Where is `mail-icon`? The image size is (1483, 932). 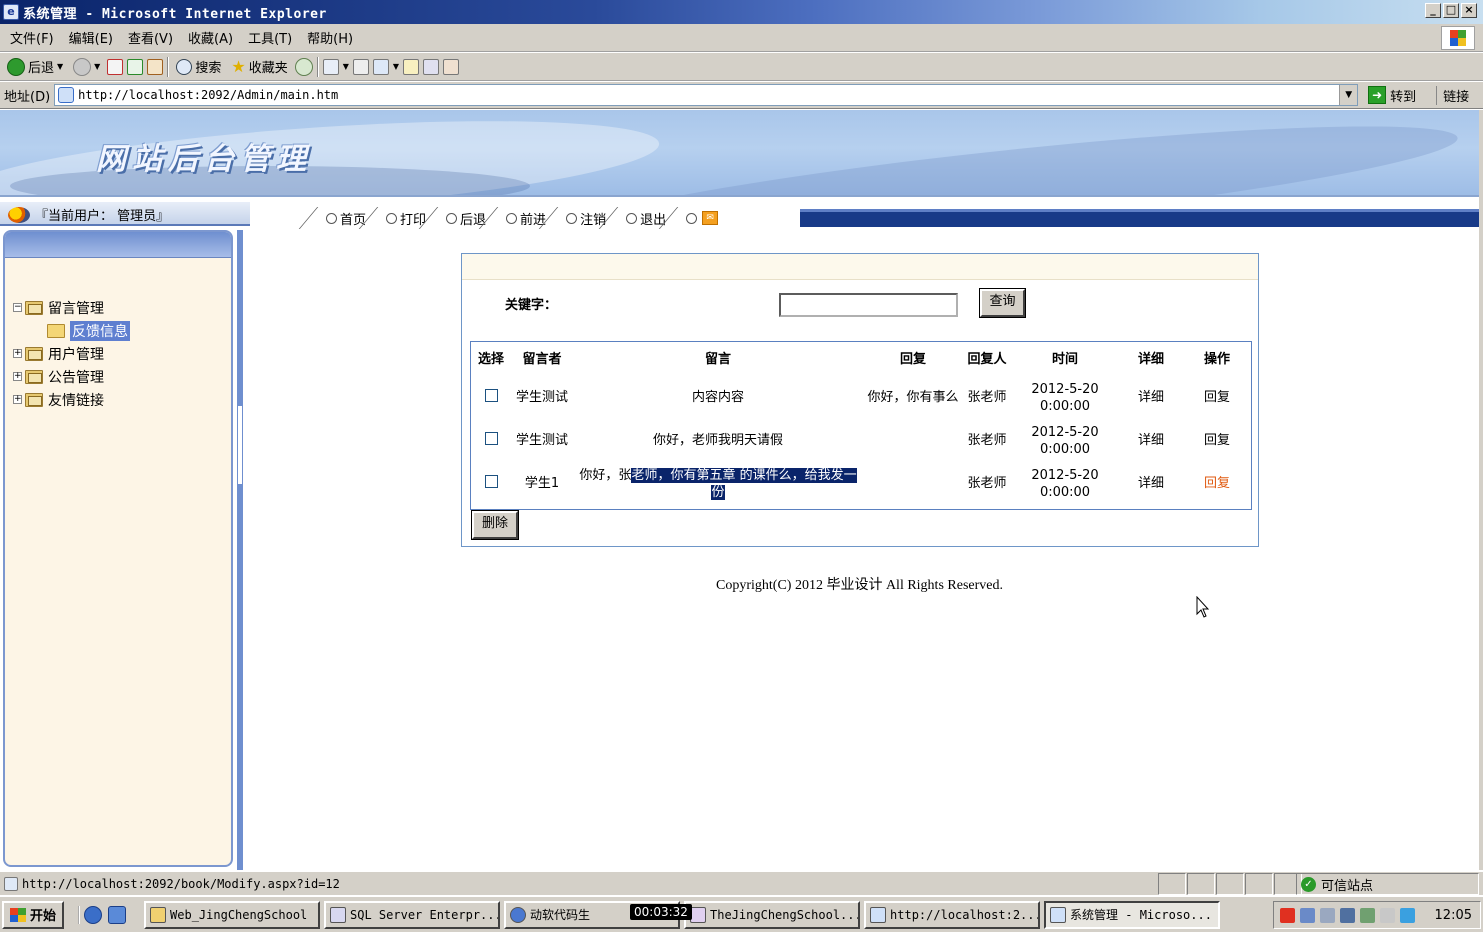
mail-icon is located at coordinates (330, 66).